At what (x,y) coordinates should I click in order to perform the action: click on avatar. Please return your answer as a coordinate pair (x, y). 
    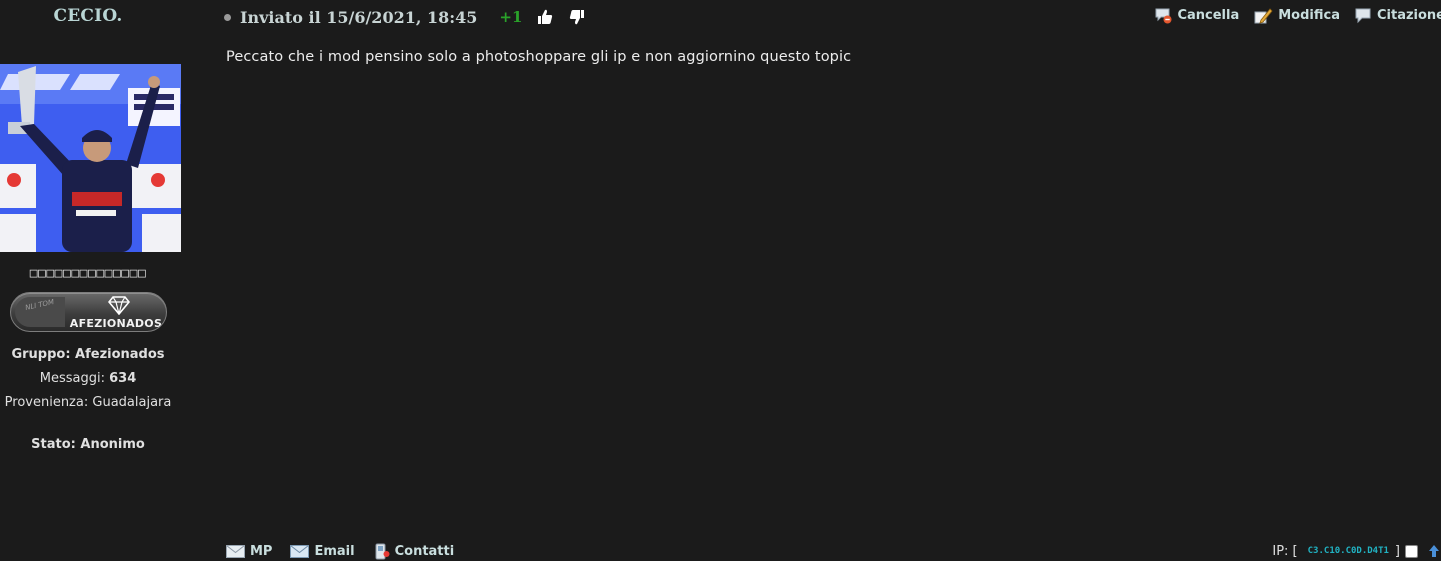
    Looking at the image, I should click on (90, 158).